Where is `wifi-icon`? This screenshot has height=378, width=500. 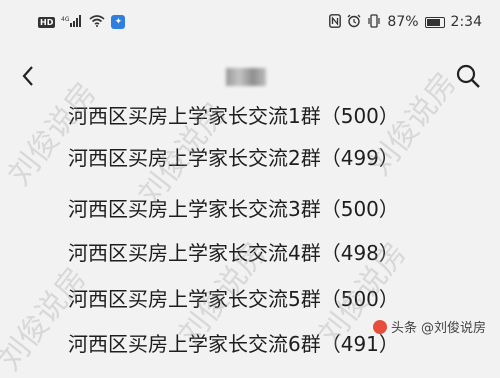 wifi-icon is located at coordinates (97, 22).